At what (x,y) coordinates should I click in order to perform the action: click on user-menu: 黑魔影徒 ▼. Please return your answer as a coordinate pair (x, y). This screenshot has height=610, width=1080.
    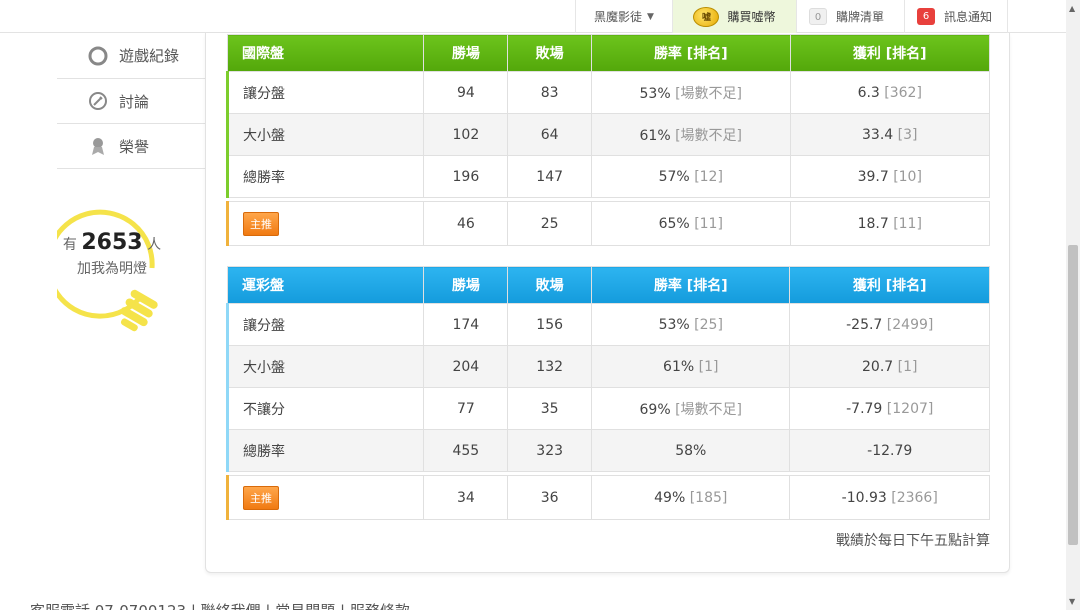
    Looking at the image, I should click on (623, 16).